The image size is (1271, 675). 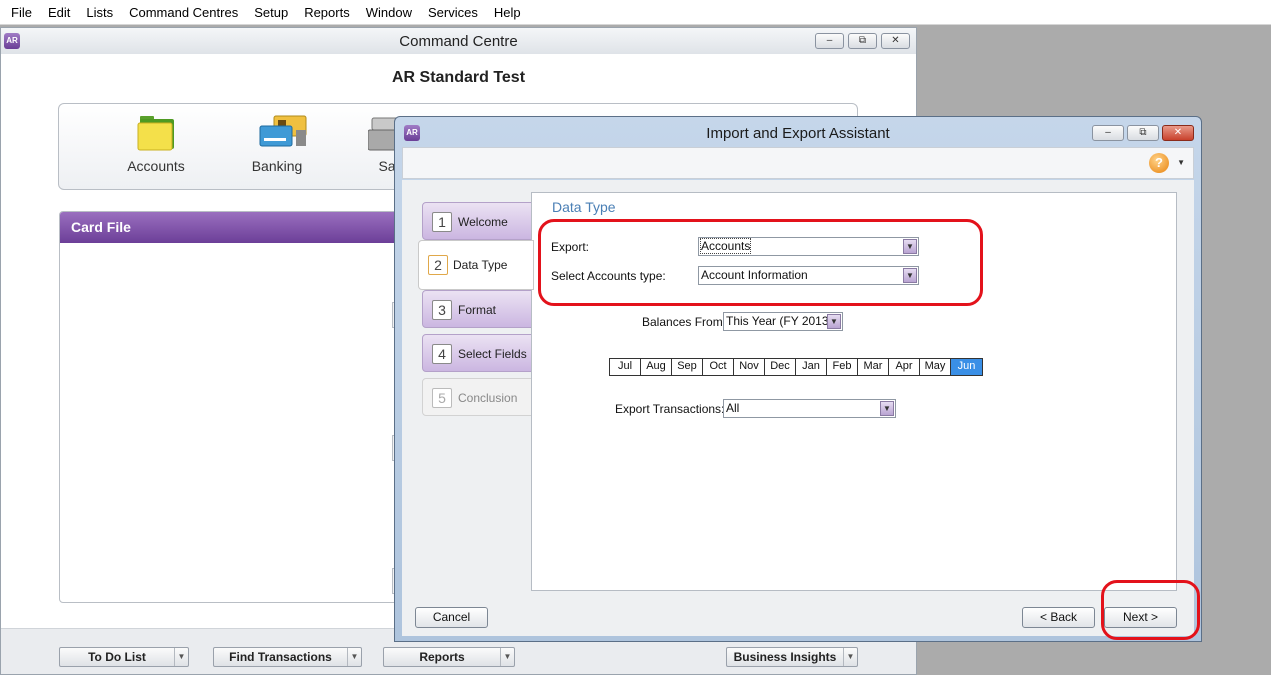 What do you see at coordinates (442, 222) in the screenshot?
I see `step-number: 1` at bounding box center [442, 222].